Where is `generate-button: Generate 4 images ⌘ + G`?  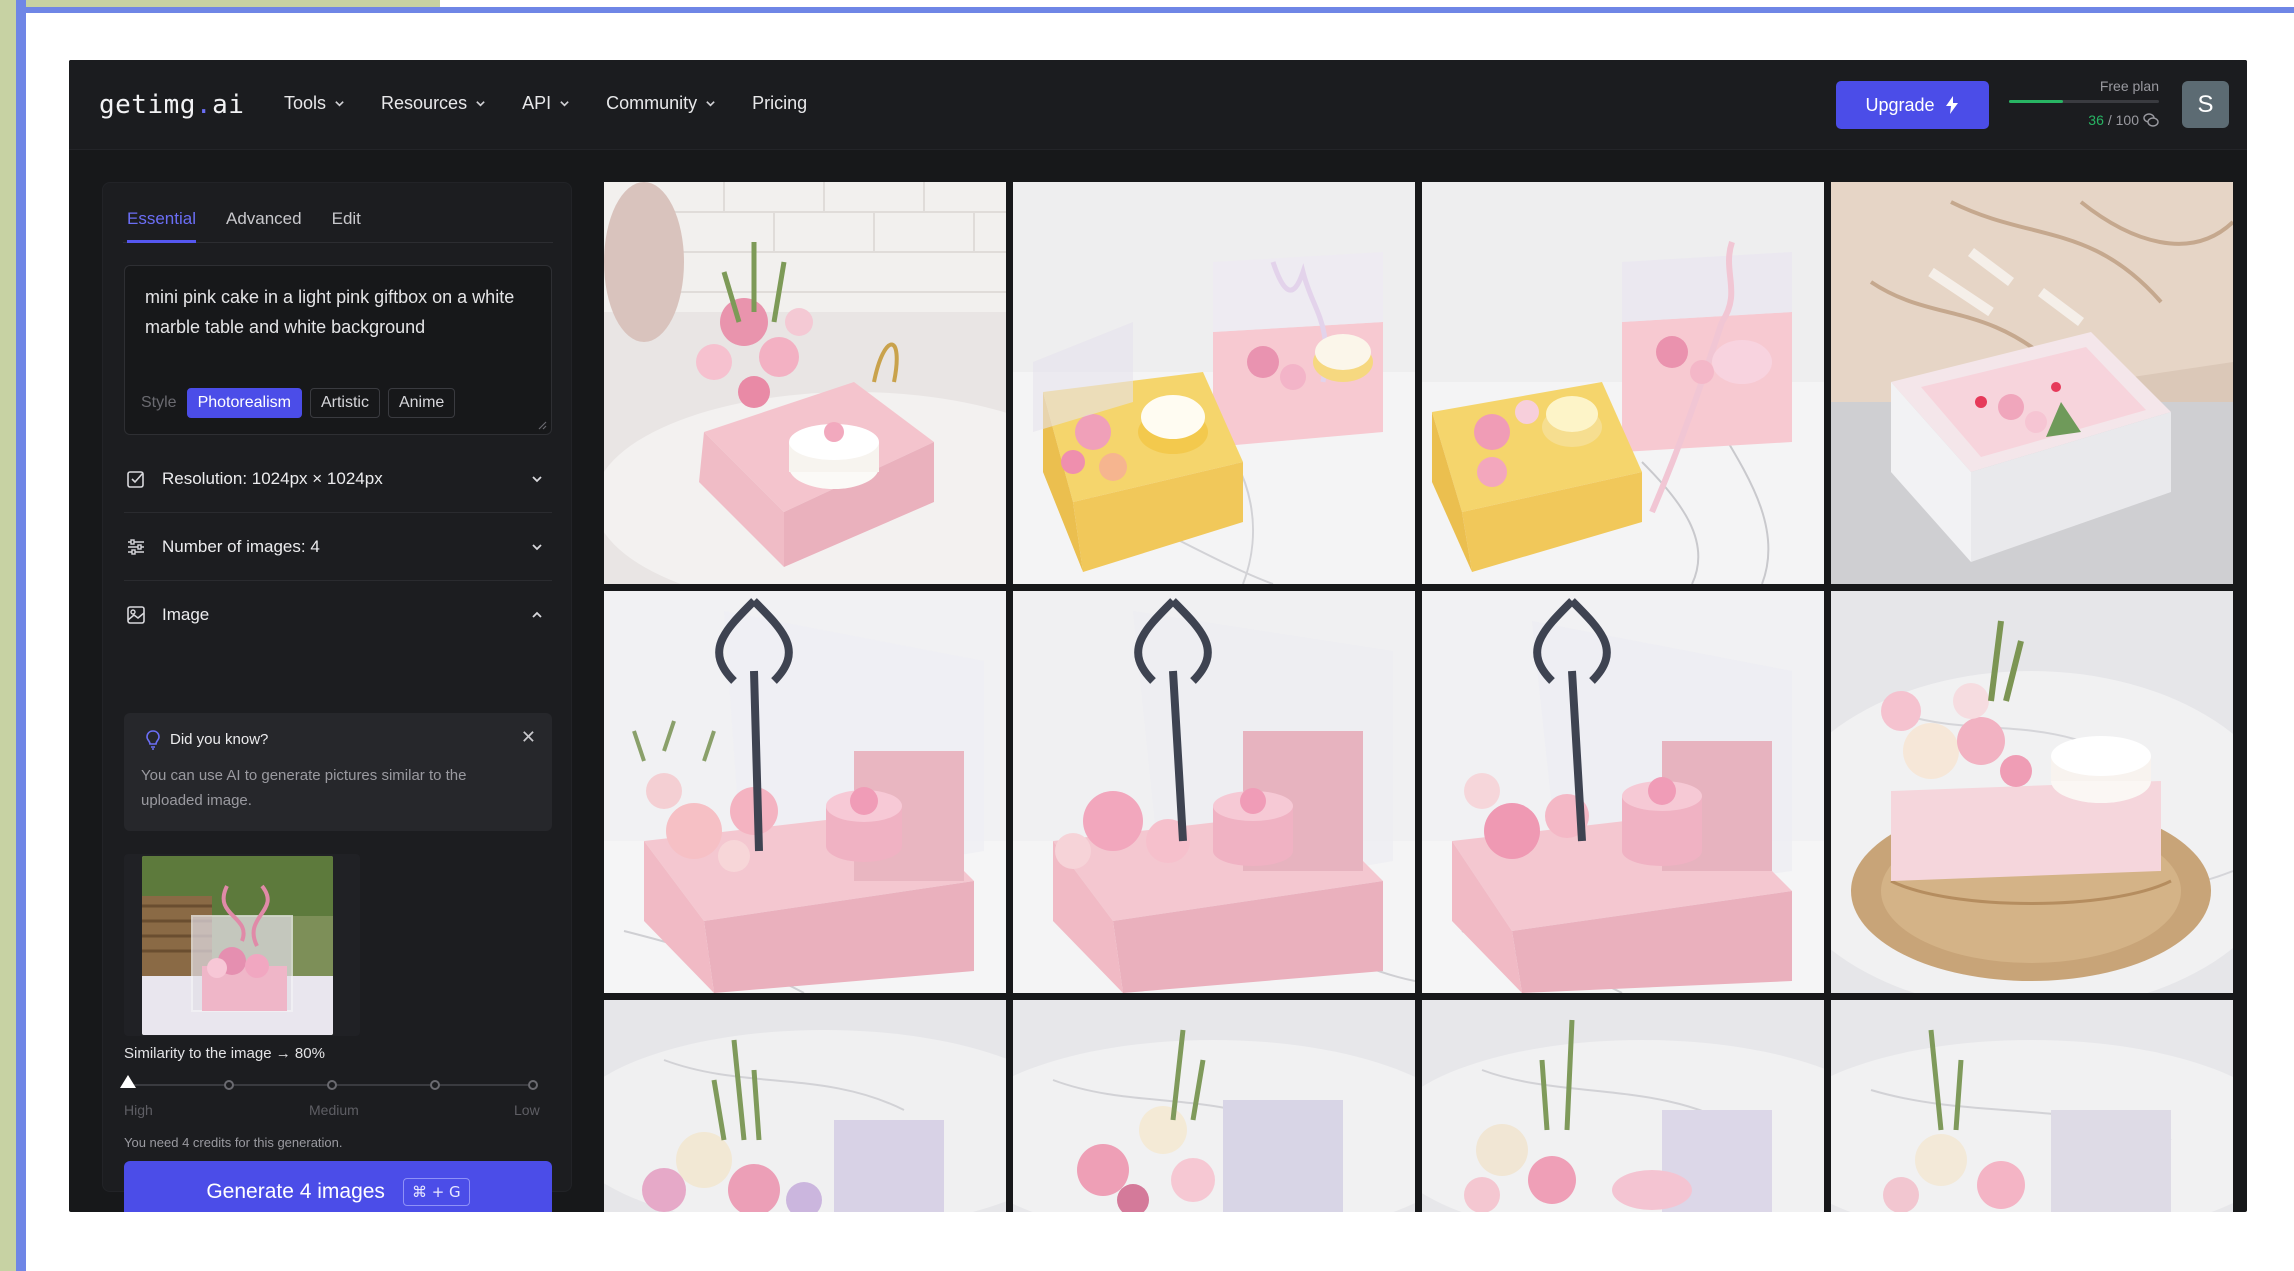 generate-button: Generate 4 images ⌘ + G is located at coordinates (338, 1186).